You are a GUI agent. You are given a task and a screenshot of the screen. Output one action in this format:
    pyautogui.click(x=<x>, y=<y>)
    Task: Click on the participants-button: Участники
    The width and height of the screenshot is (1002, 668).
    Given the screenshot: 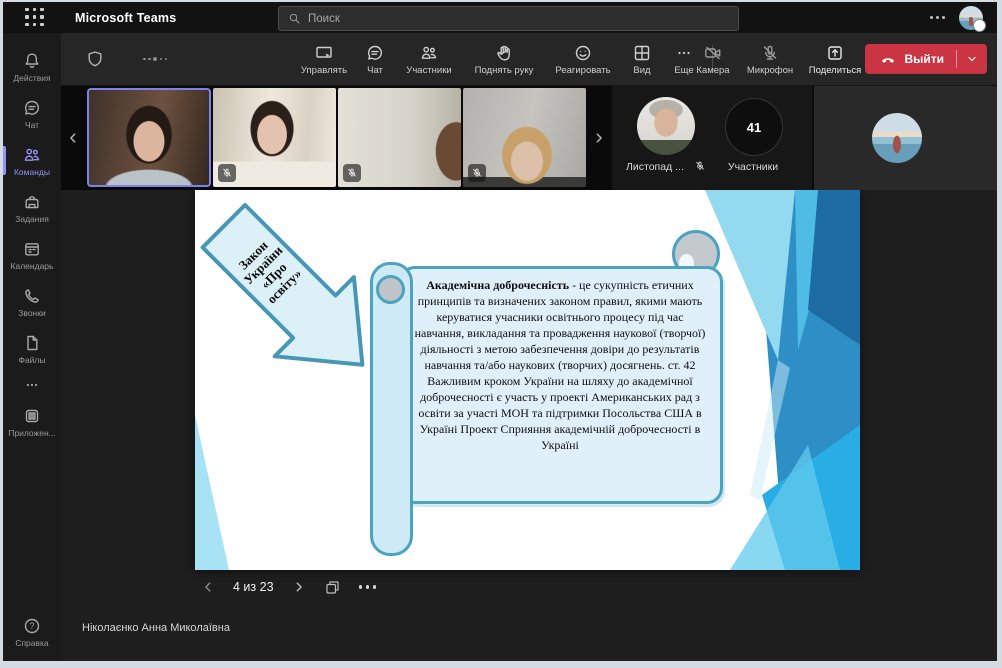 What is the action you would take?
    pyautogui.click(x=429, y=59)
    